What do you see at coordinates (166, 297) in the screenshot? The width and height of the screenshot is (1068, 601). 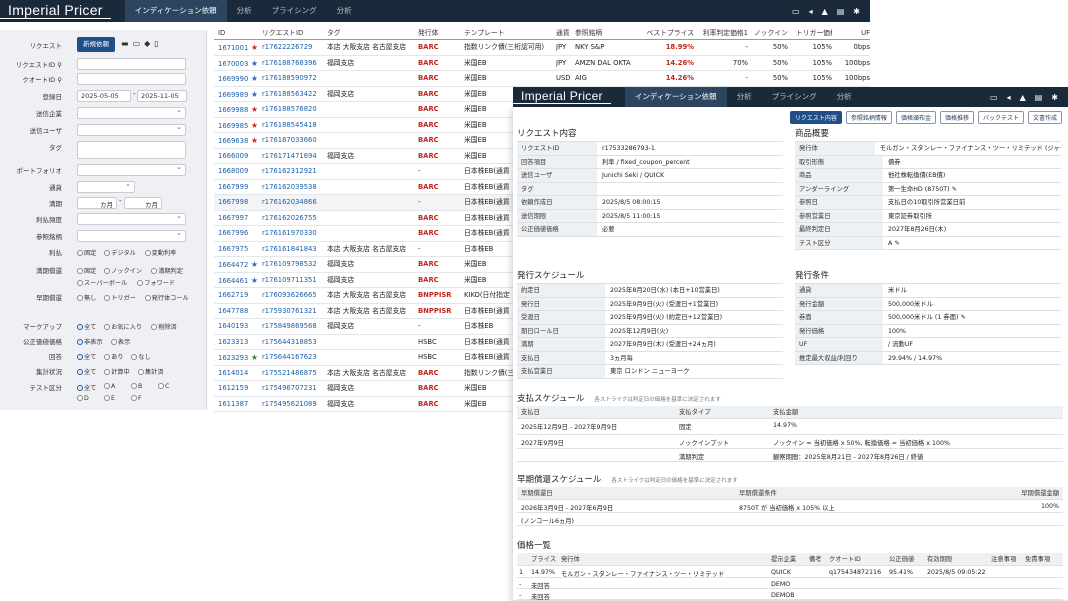 I see `radio-option: 発行体コール` at bounding box center [166, 297].